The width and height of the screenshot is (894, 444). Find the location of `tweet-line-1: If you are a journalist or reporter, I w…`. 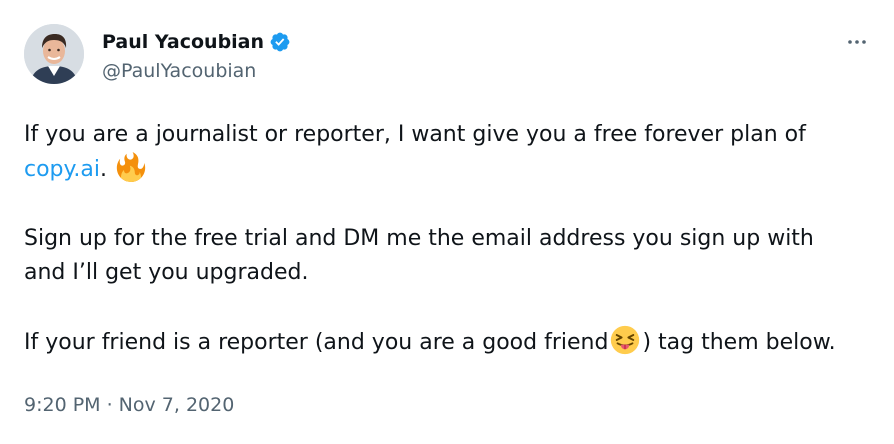

tweet-line-1: If you are a journalist or reporter, I w… is located at coordinates (449, 135).